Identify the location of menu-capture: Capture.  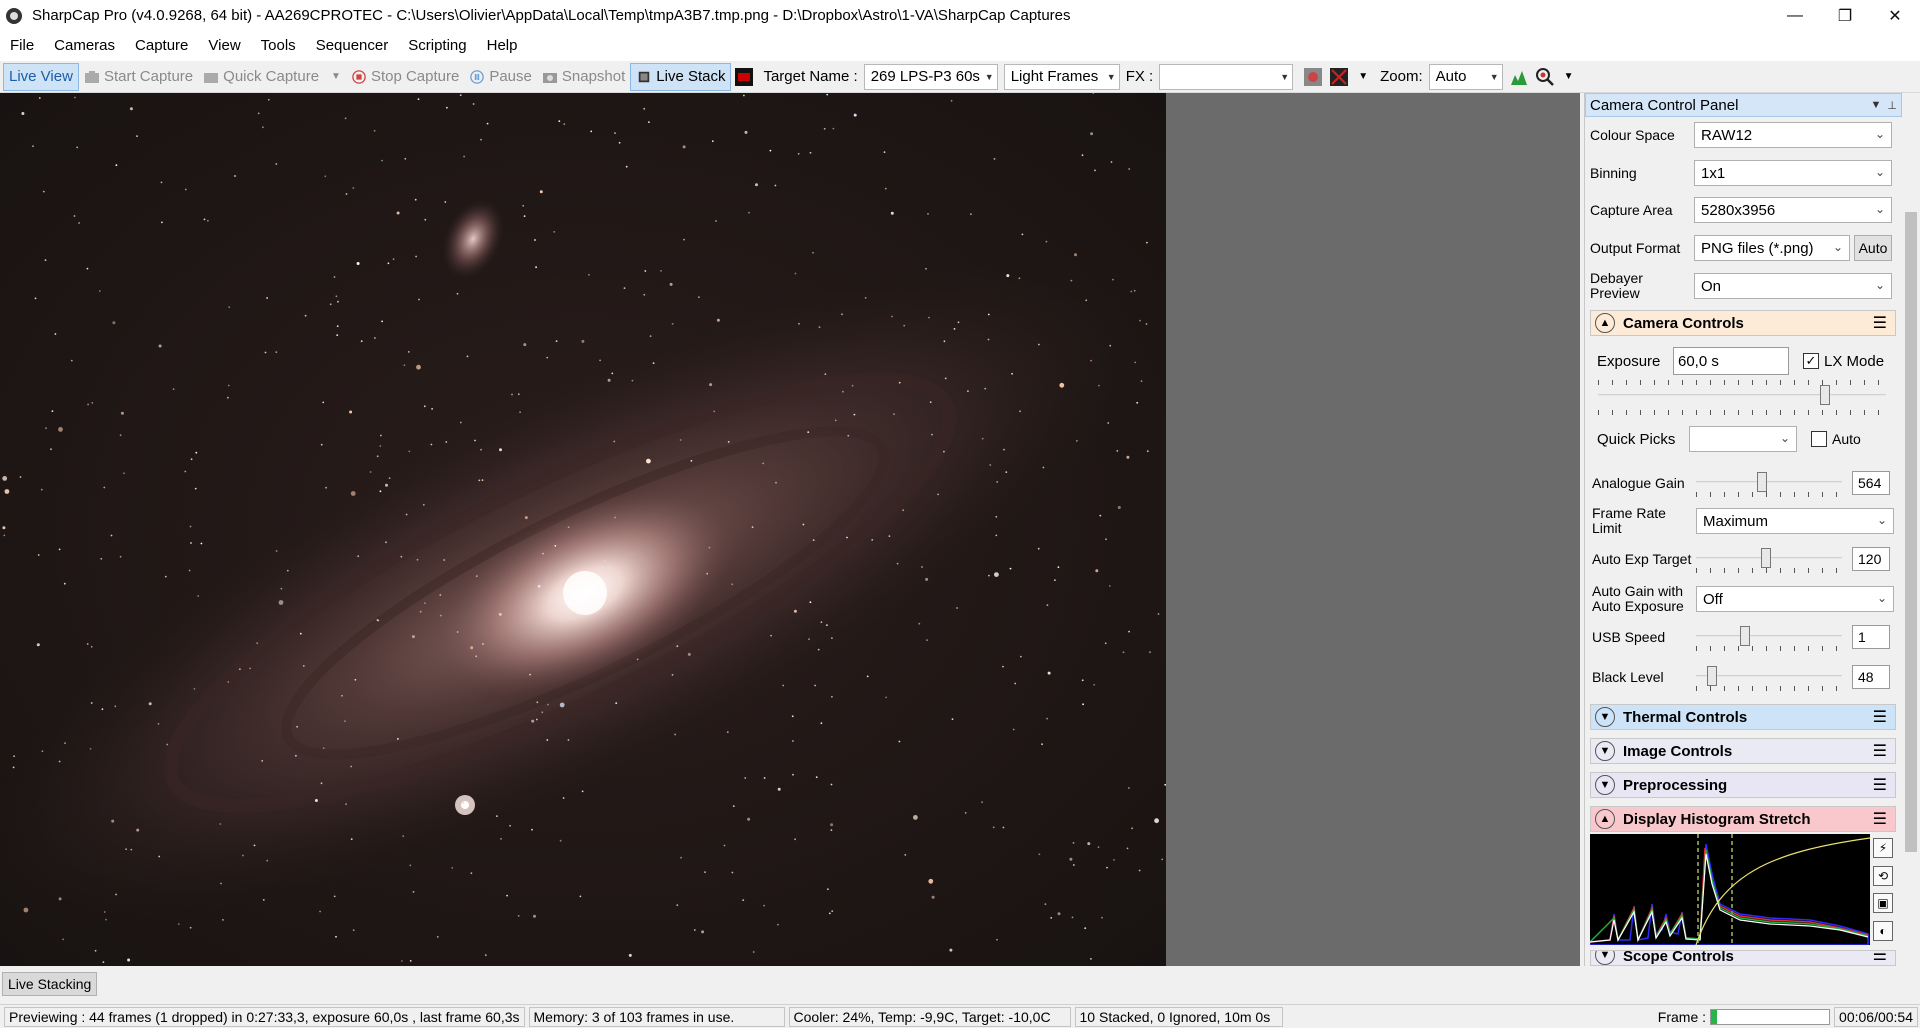
(161, 46).